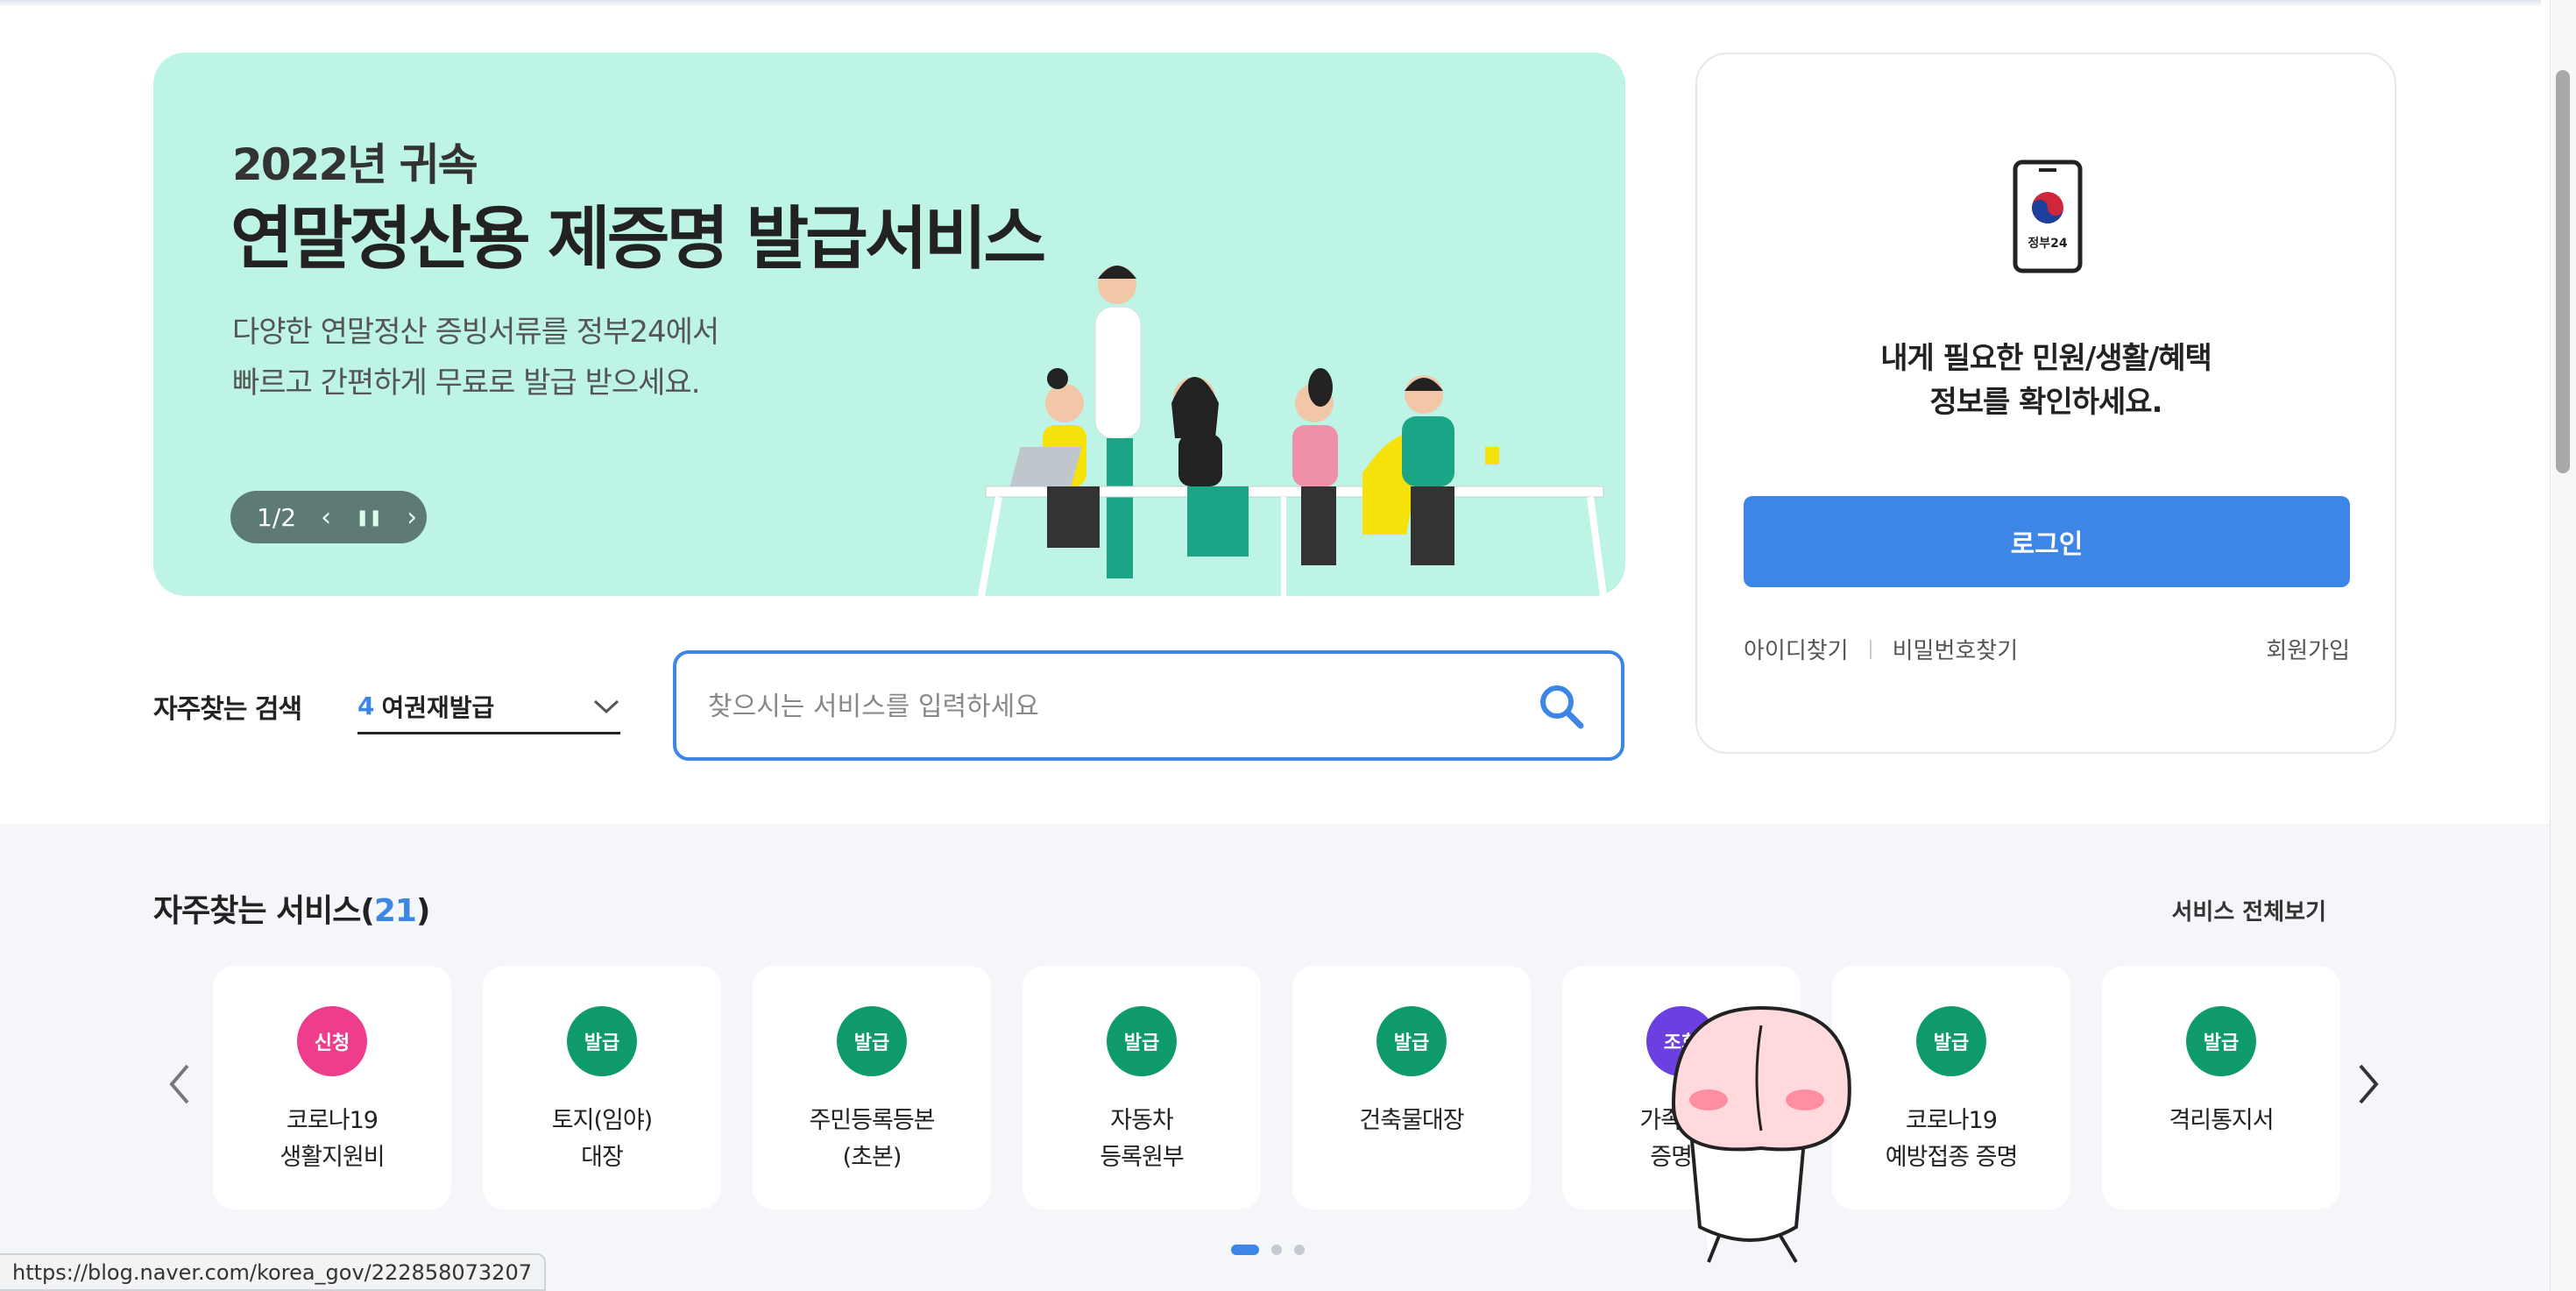 The height and width of the screenshot is (1291, 2576). What do you see at coordinates (1270, 3) in the screenshot?
I see `top-shadow` at bounding box center [1270, 3].